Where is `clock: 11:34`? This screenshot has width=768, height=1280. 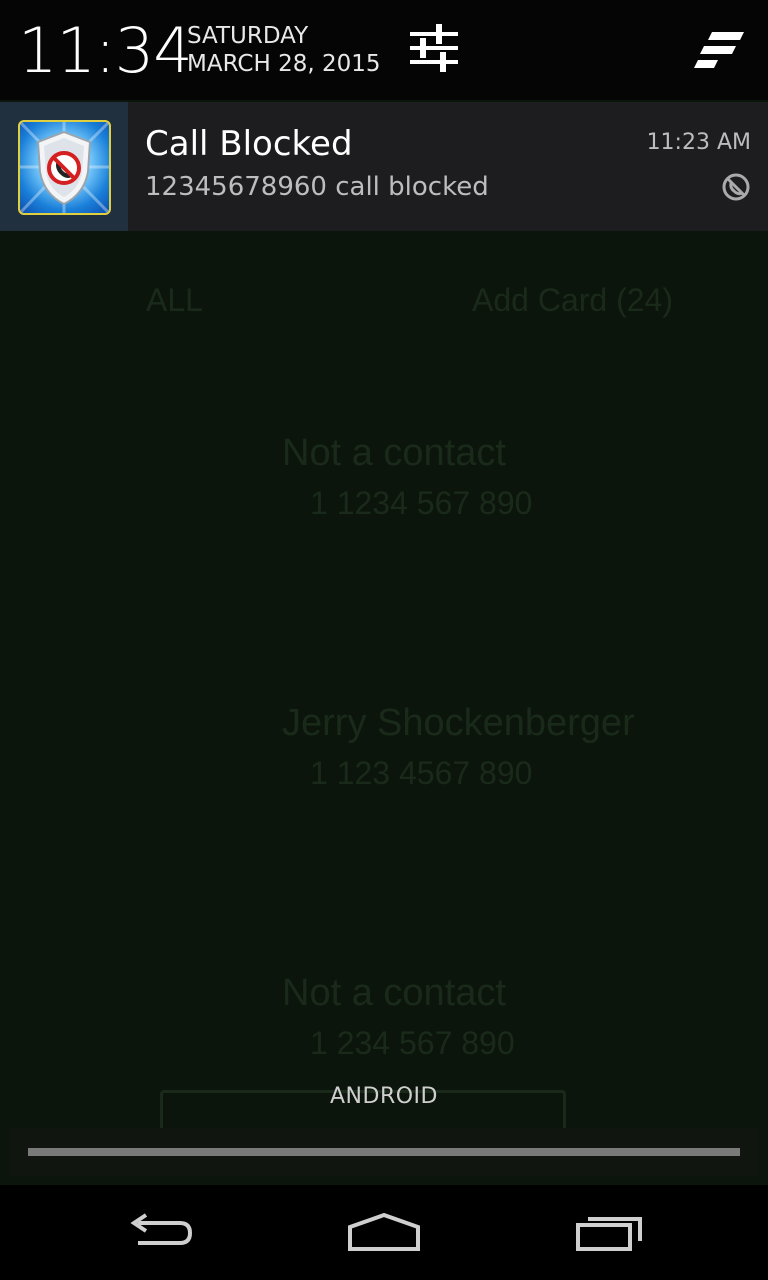 clock: 11:34 is located at coordinates (105, 50).